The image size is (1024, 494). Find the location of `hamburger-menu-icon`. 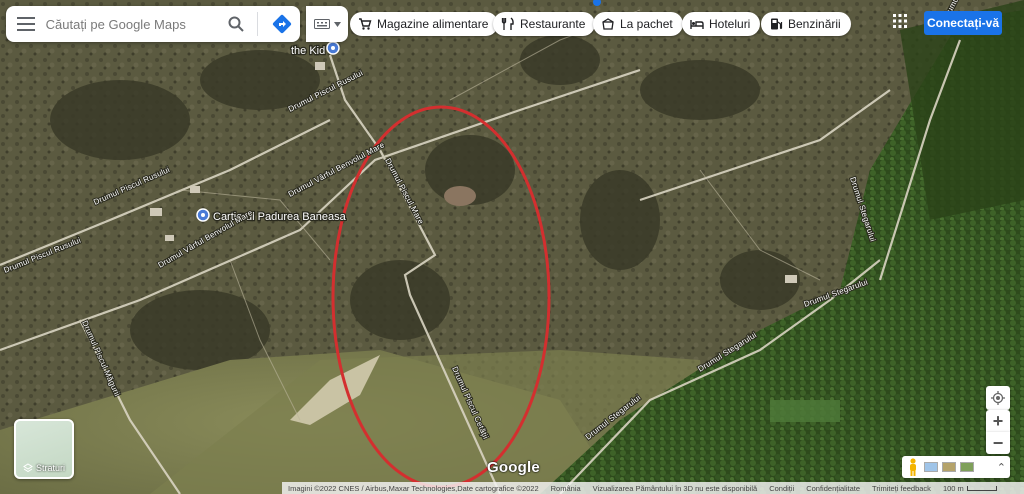

hamburger-menu-icon is located at coordinates (25, 24).